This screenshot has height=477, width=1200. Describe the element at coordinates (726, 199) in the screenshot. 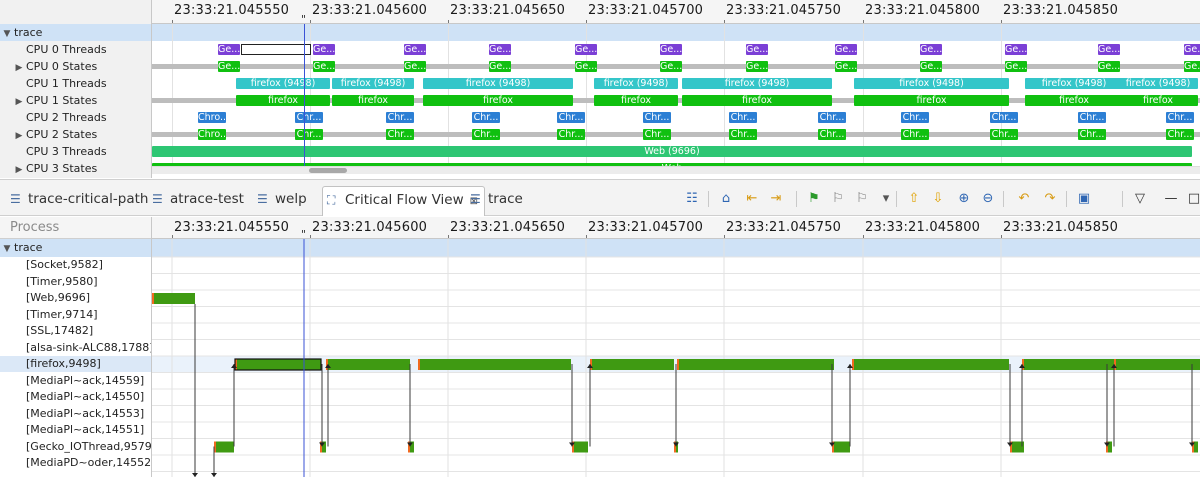

I see `home-icon: ⌂` at that location.